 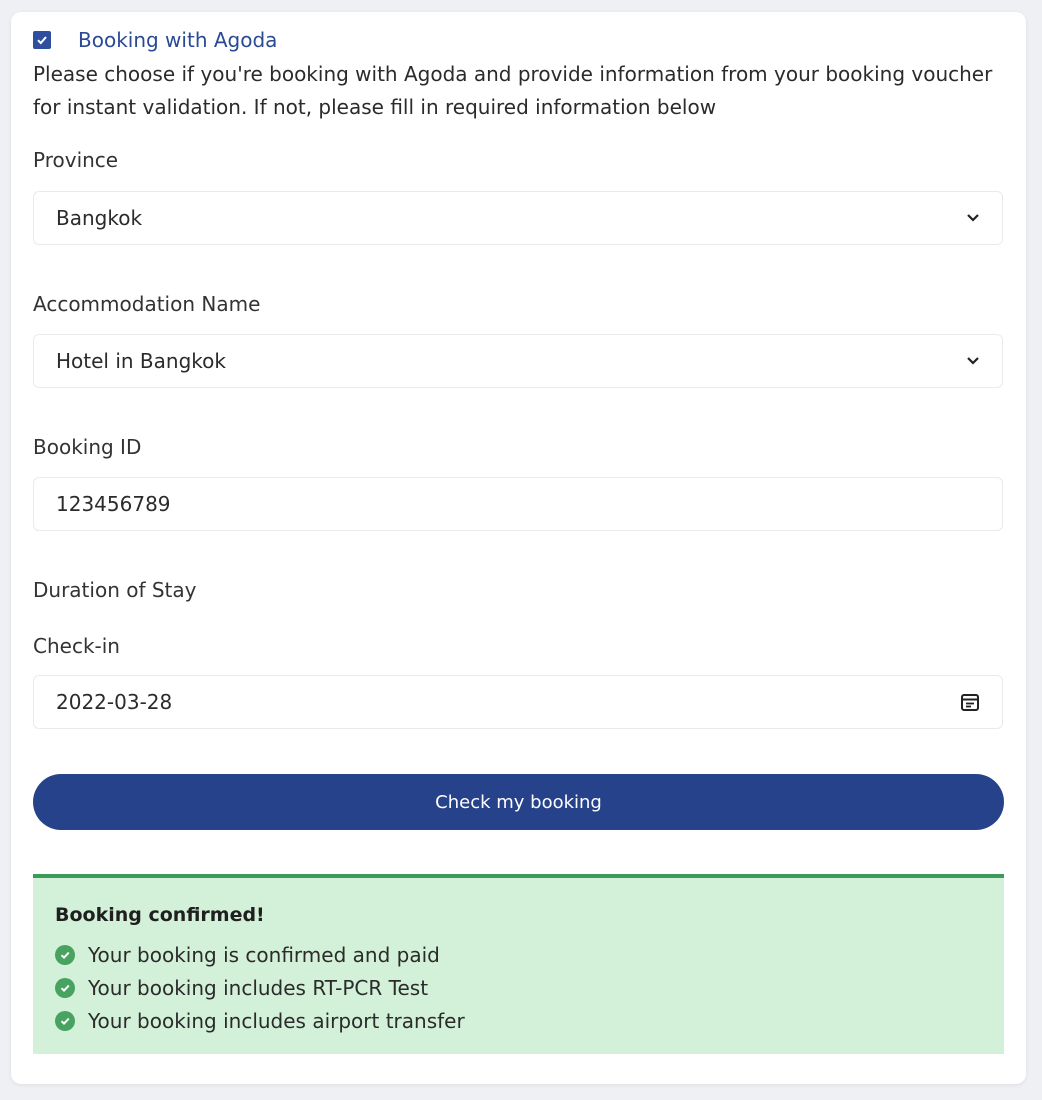 I want to click on booking-id-input: 123456789, so click(x=518, y=504).